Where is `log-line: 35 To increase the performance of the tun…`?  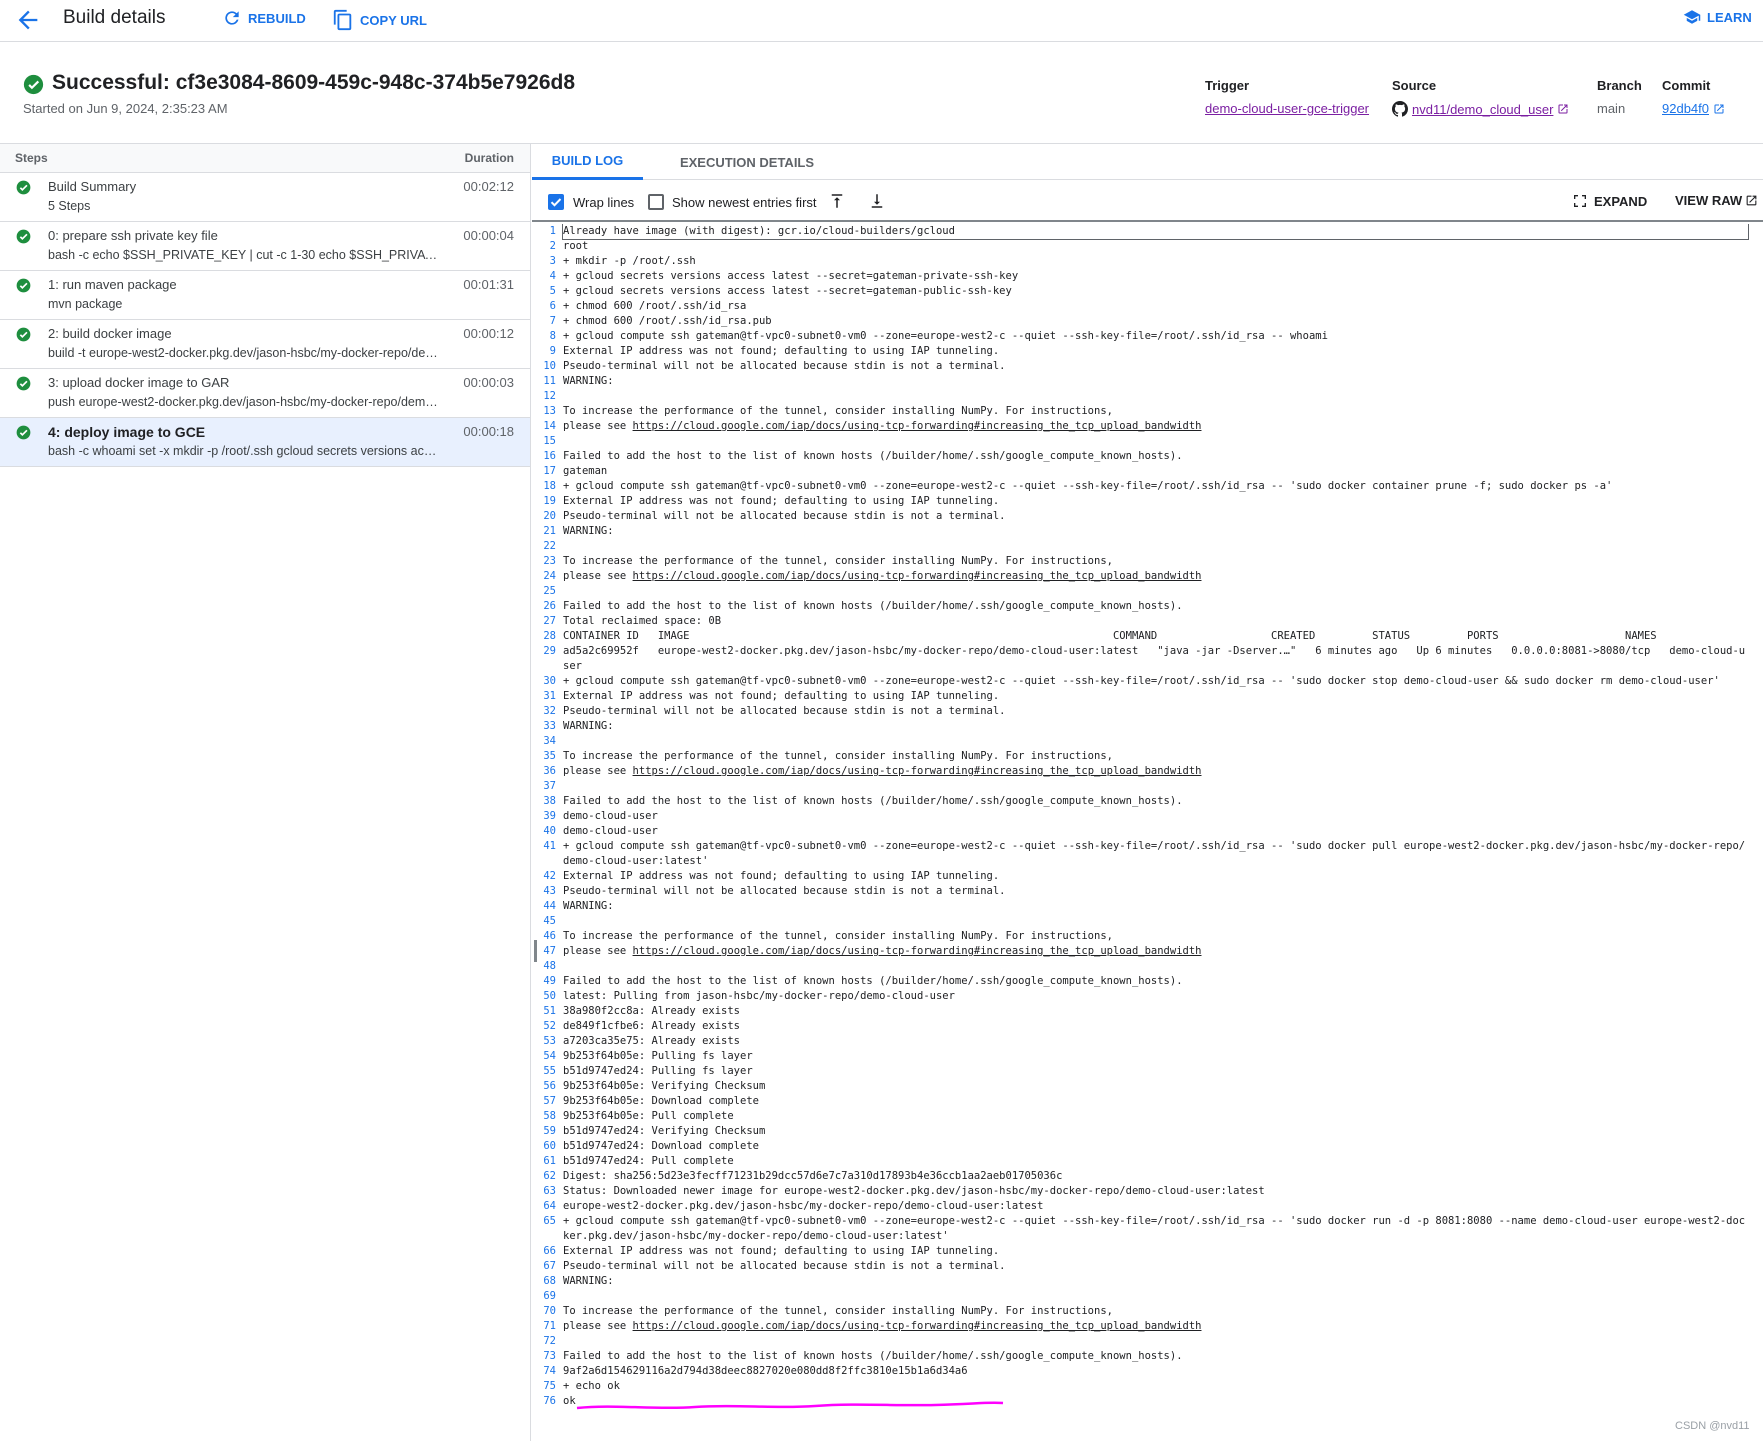 log-line: 35 To increase the performance of the tun… is located at coordinates (1147, 756).